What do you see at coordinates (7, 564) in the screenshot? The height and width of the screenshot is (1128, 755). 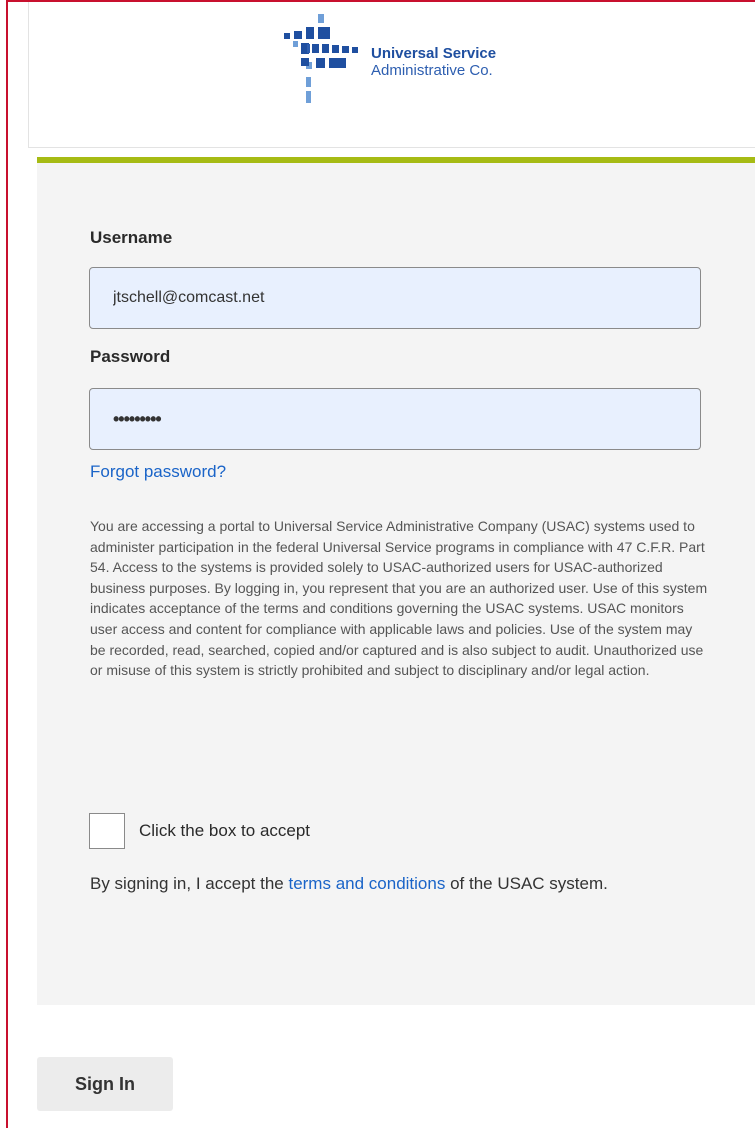 I see `frame-border-left` at bounding box center [7, 564].